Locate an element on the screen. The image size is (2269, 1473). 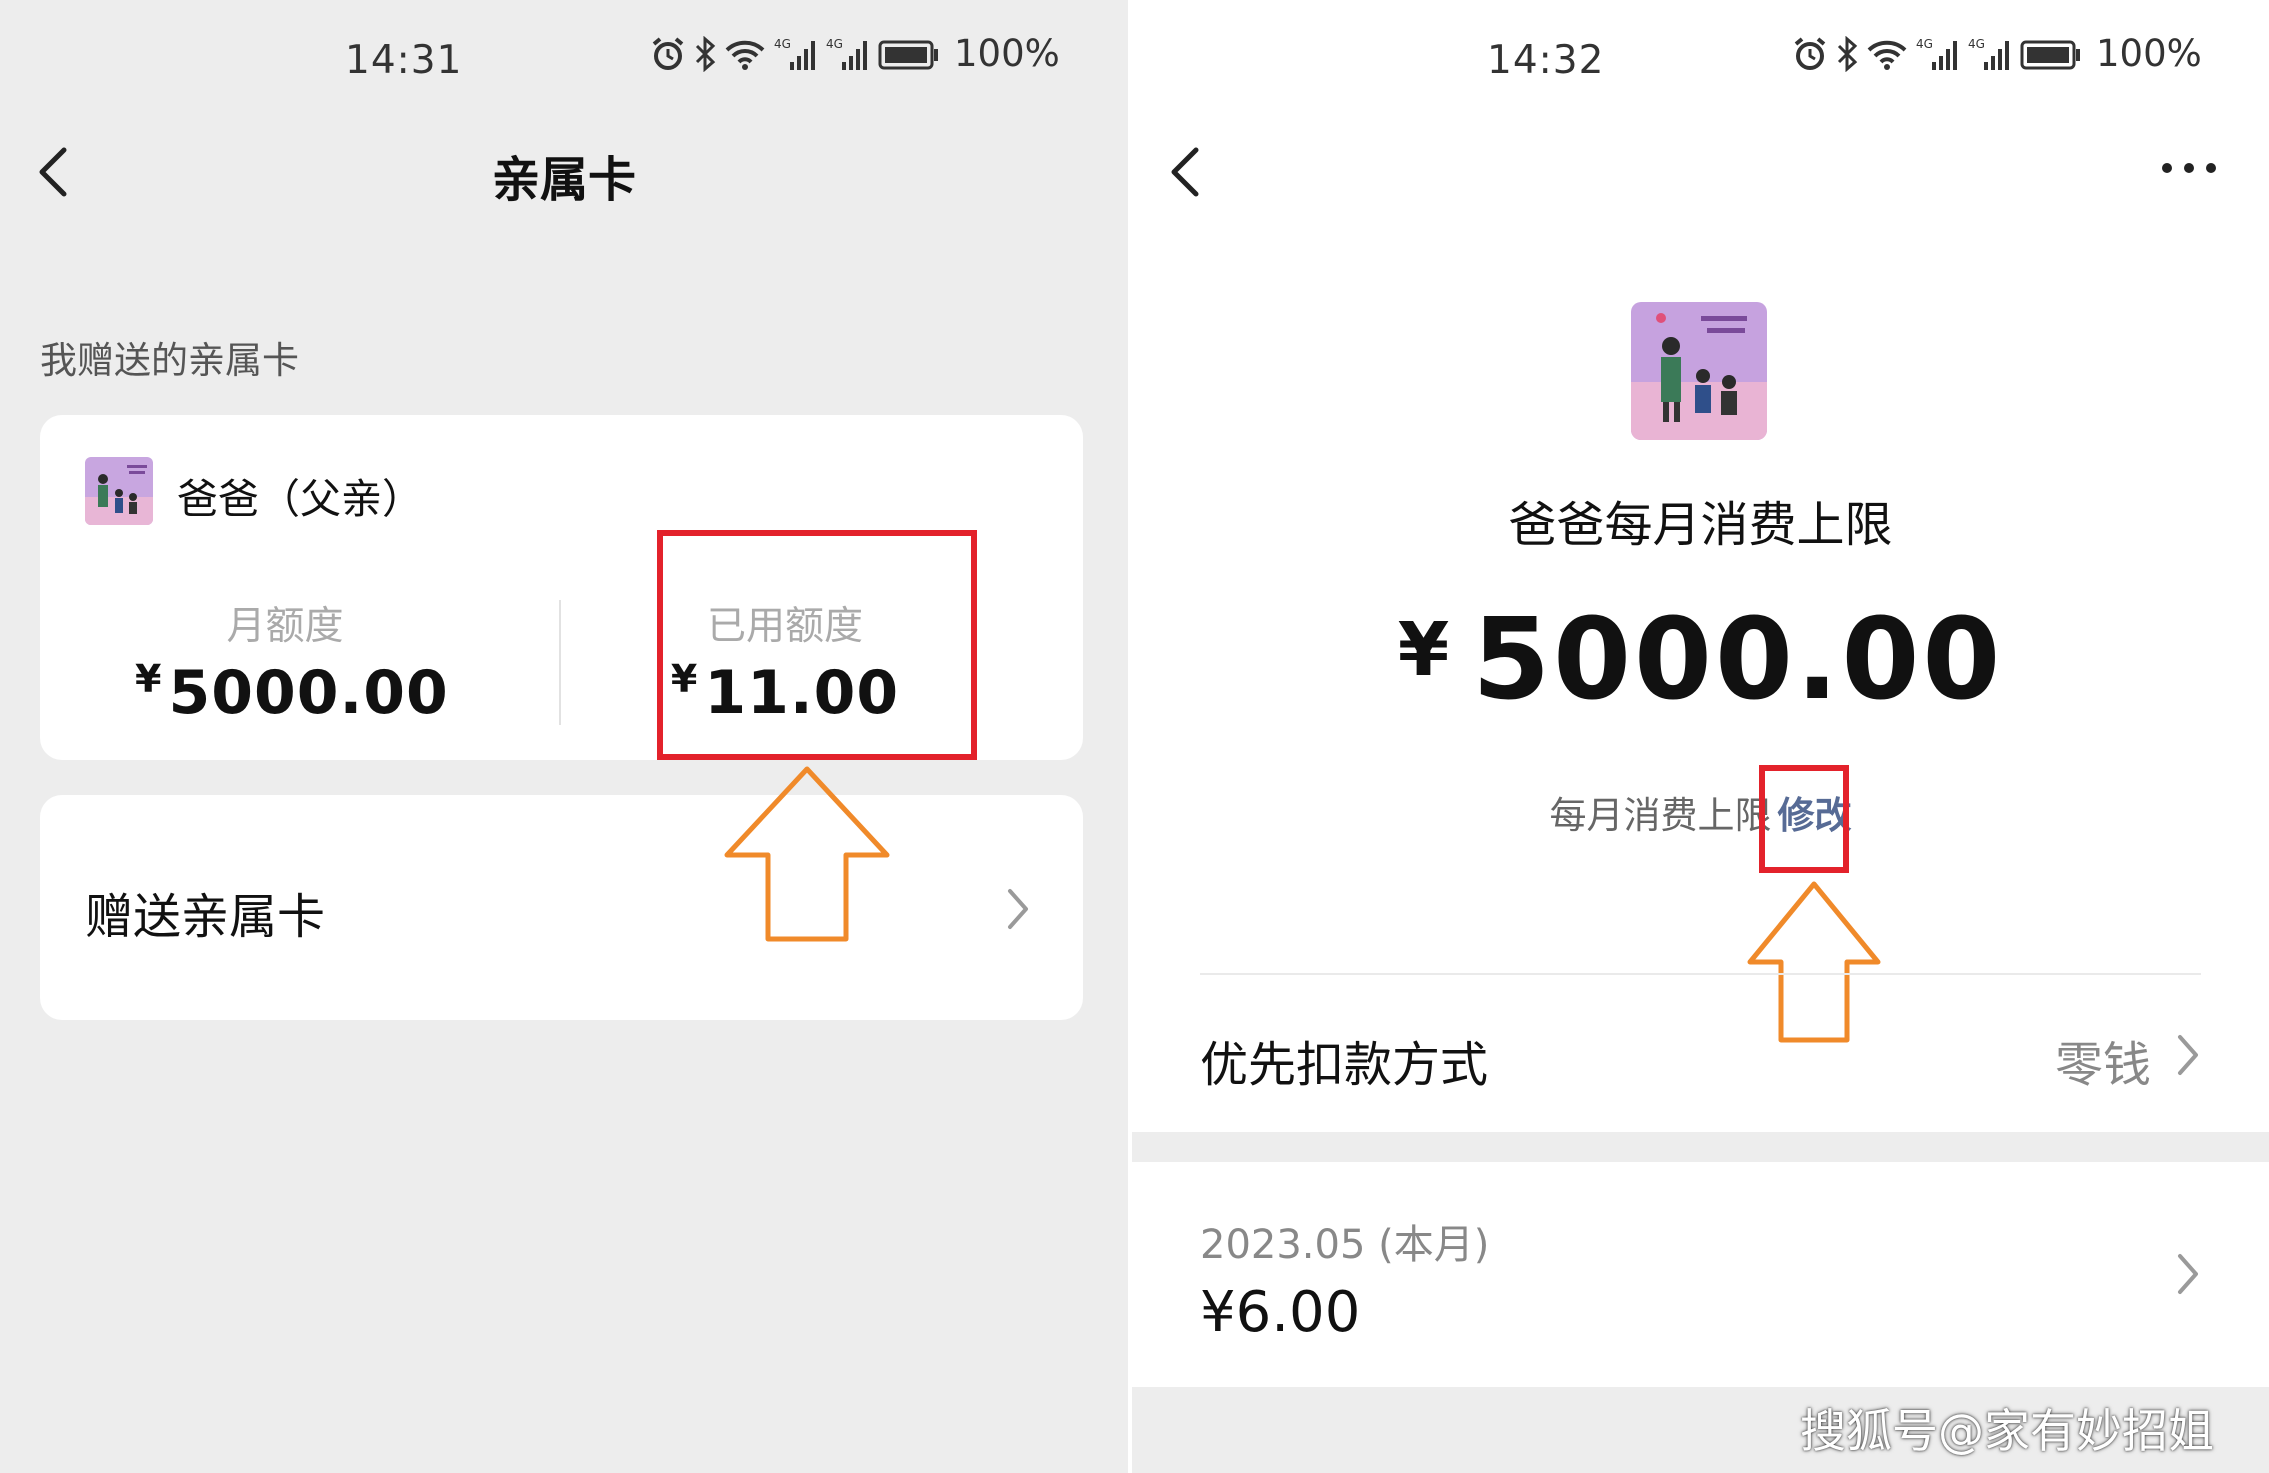
status-time: 14:32 is located at coordinates (1546, 60).